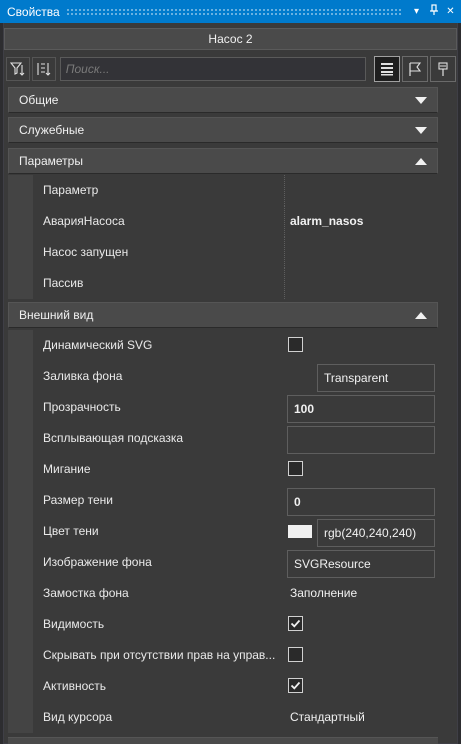 Image resolution: width=461 pixels, height=744 pixels. Describe the element at coordinates (223, 130) in the screenshot. I see `category-service: Служебные` at that location.